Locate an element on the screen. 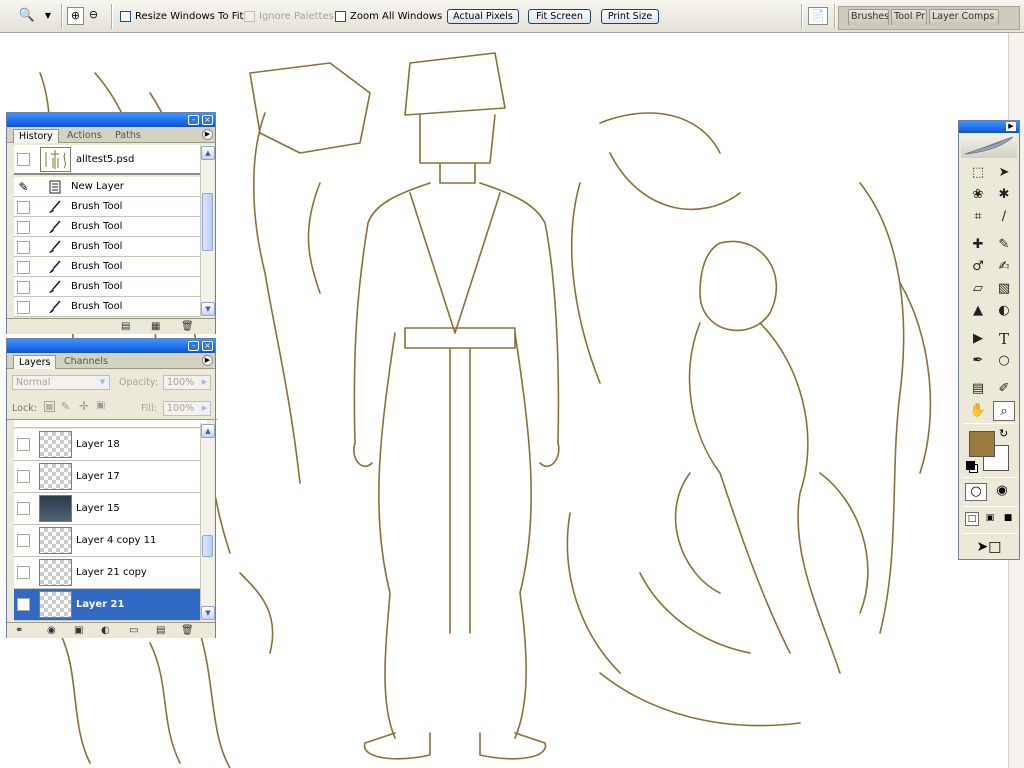 This screenshot has height=768, width=1024. tab-actions: Actions is located at coordinates (84, 136).